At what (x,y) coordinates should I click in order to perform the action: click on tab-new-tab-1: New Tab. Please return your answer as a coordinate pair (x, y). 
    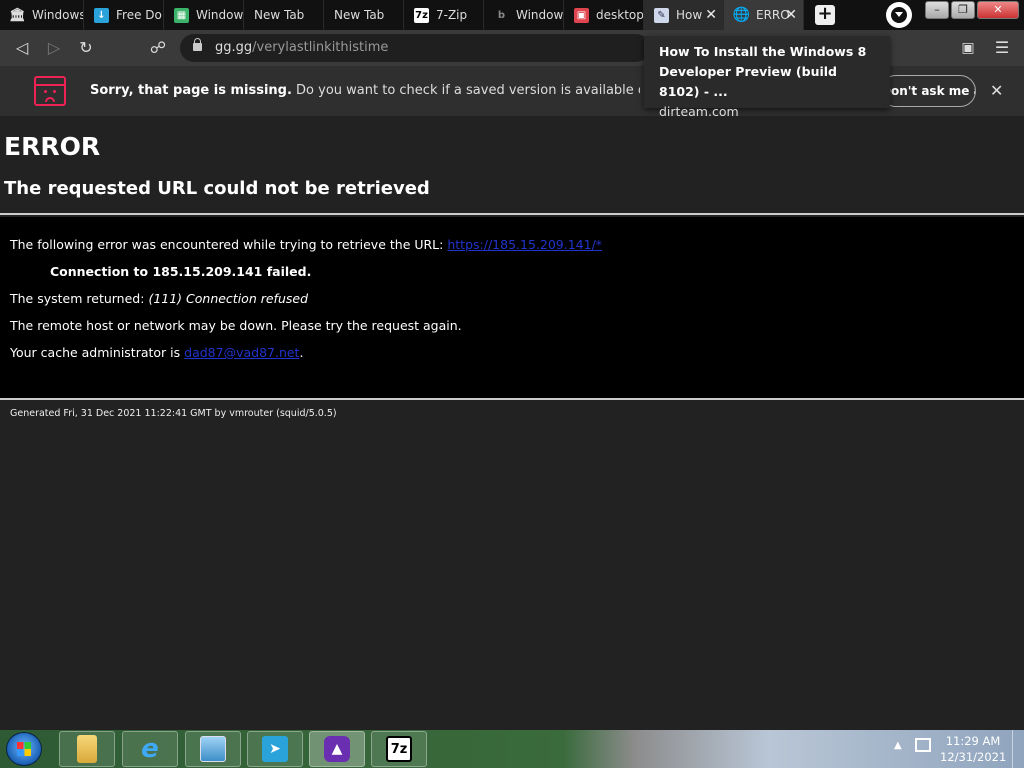
    Looking at the image, I should click on (284, 15).